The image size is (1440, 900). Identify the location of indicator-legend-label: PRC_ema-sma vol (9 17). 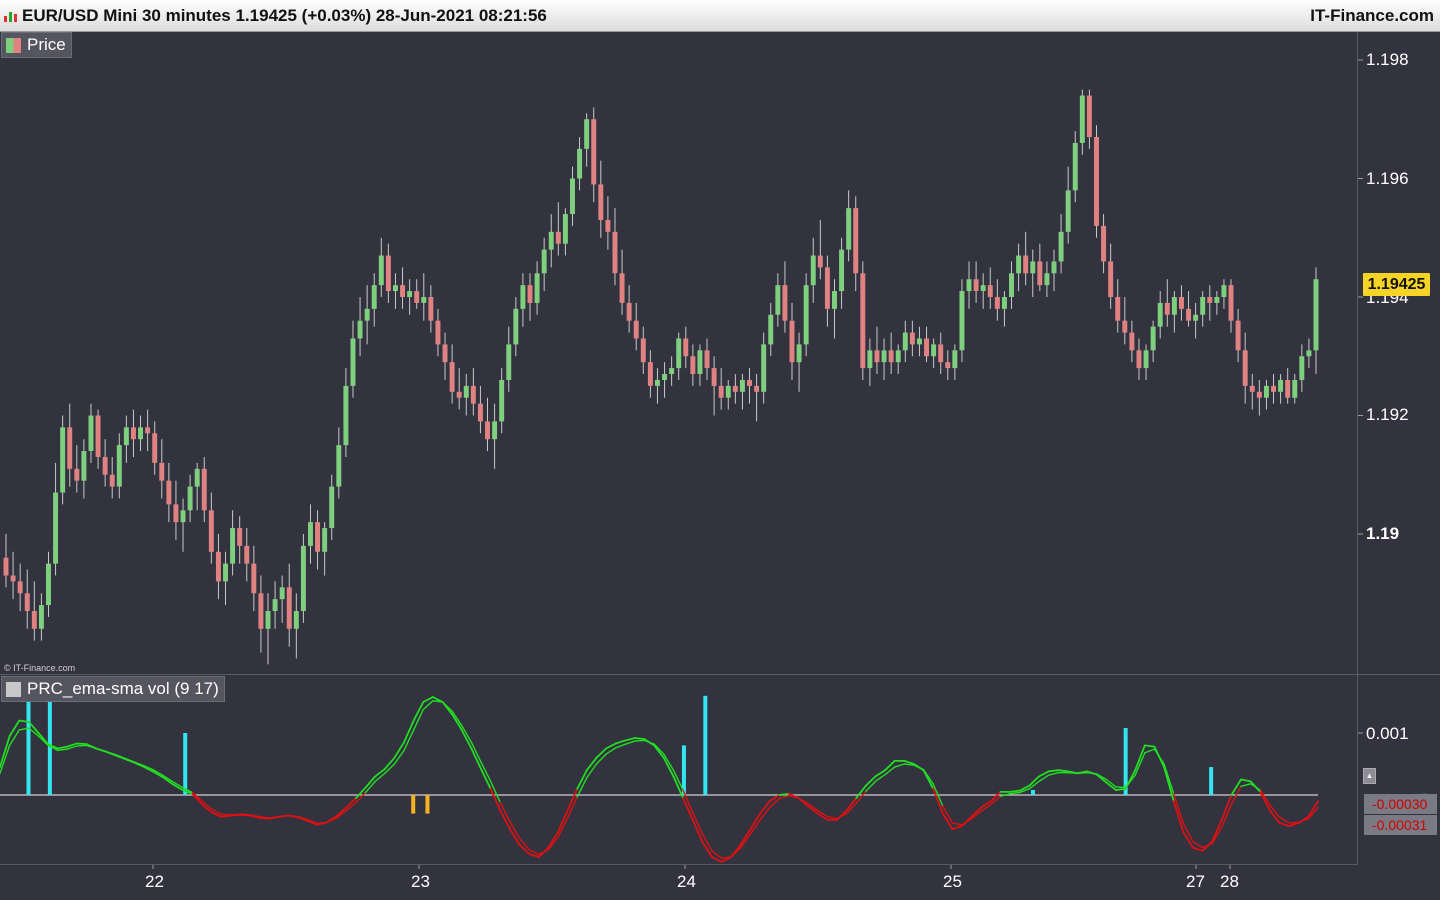
(123, 688).